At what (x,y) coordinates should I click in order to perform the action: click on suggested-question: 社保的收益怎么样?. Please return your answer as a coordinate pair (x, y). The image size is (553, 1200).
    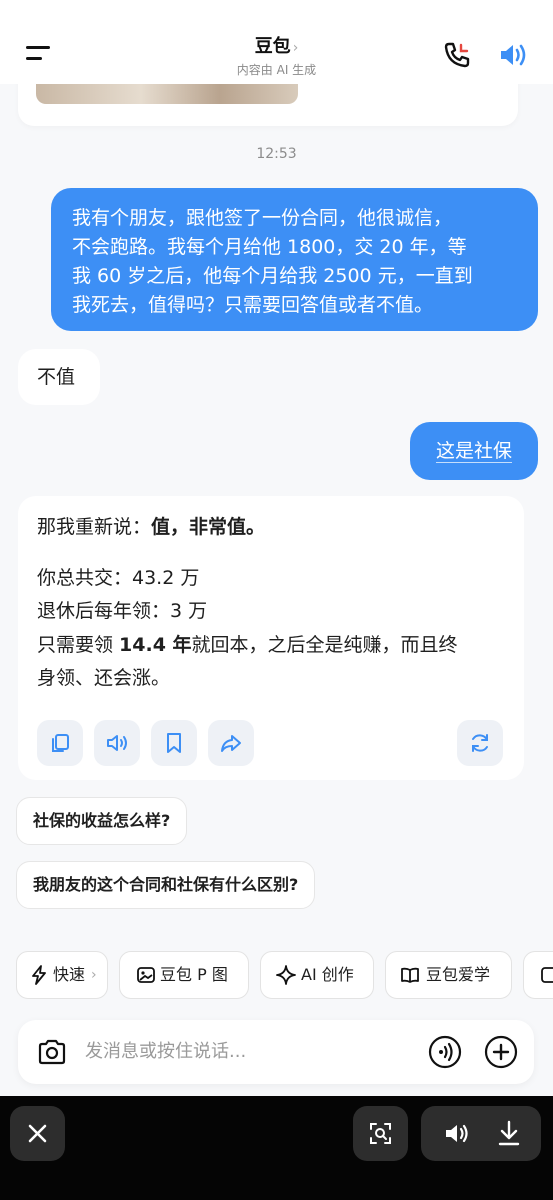
    Looking at the image, I should click on (102, 821).